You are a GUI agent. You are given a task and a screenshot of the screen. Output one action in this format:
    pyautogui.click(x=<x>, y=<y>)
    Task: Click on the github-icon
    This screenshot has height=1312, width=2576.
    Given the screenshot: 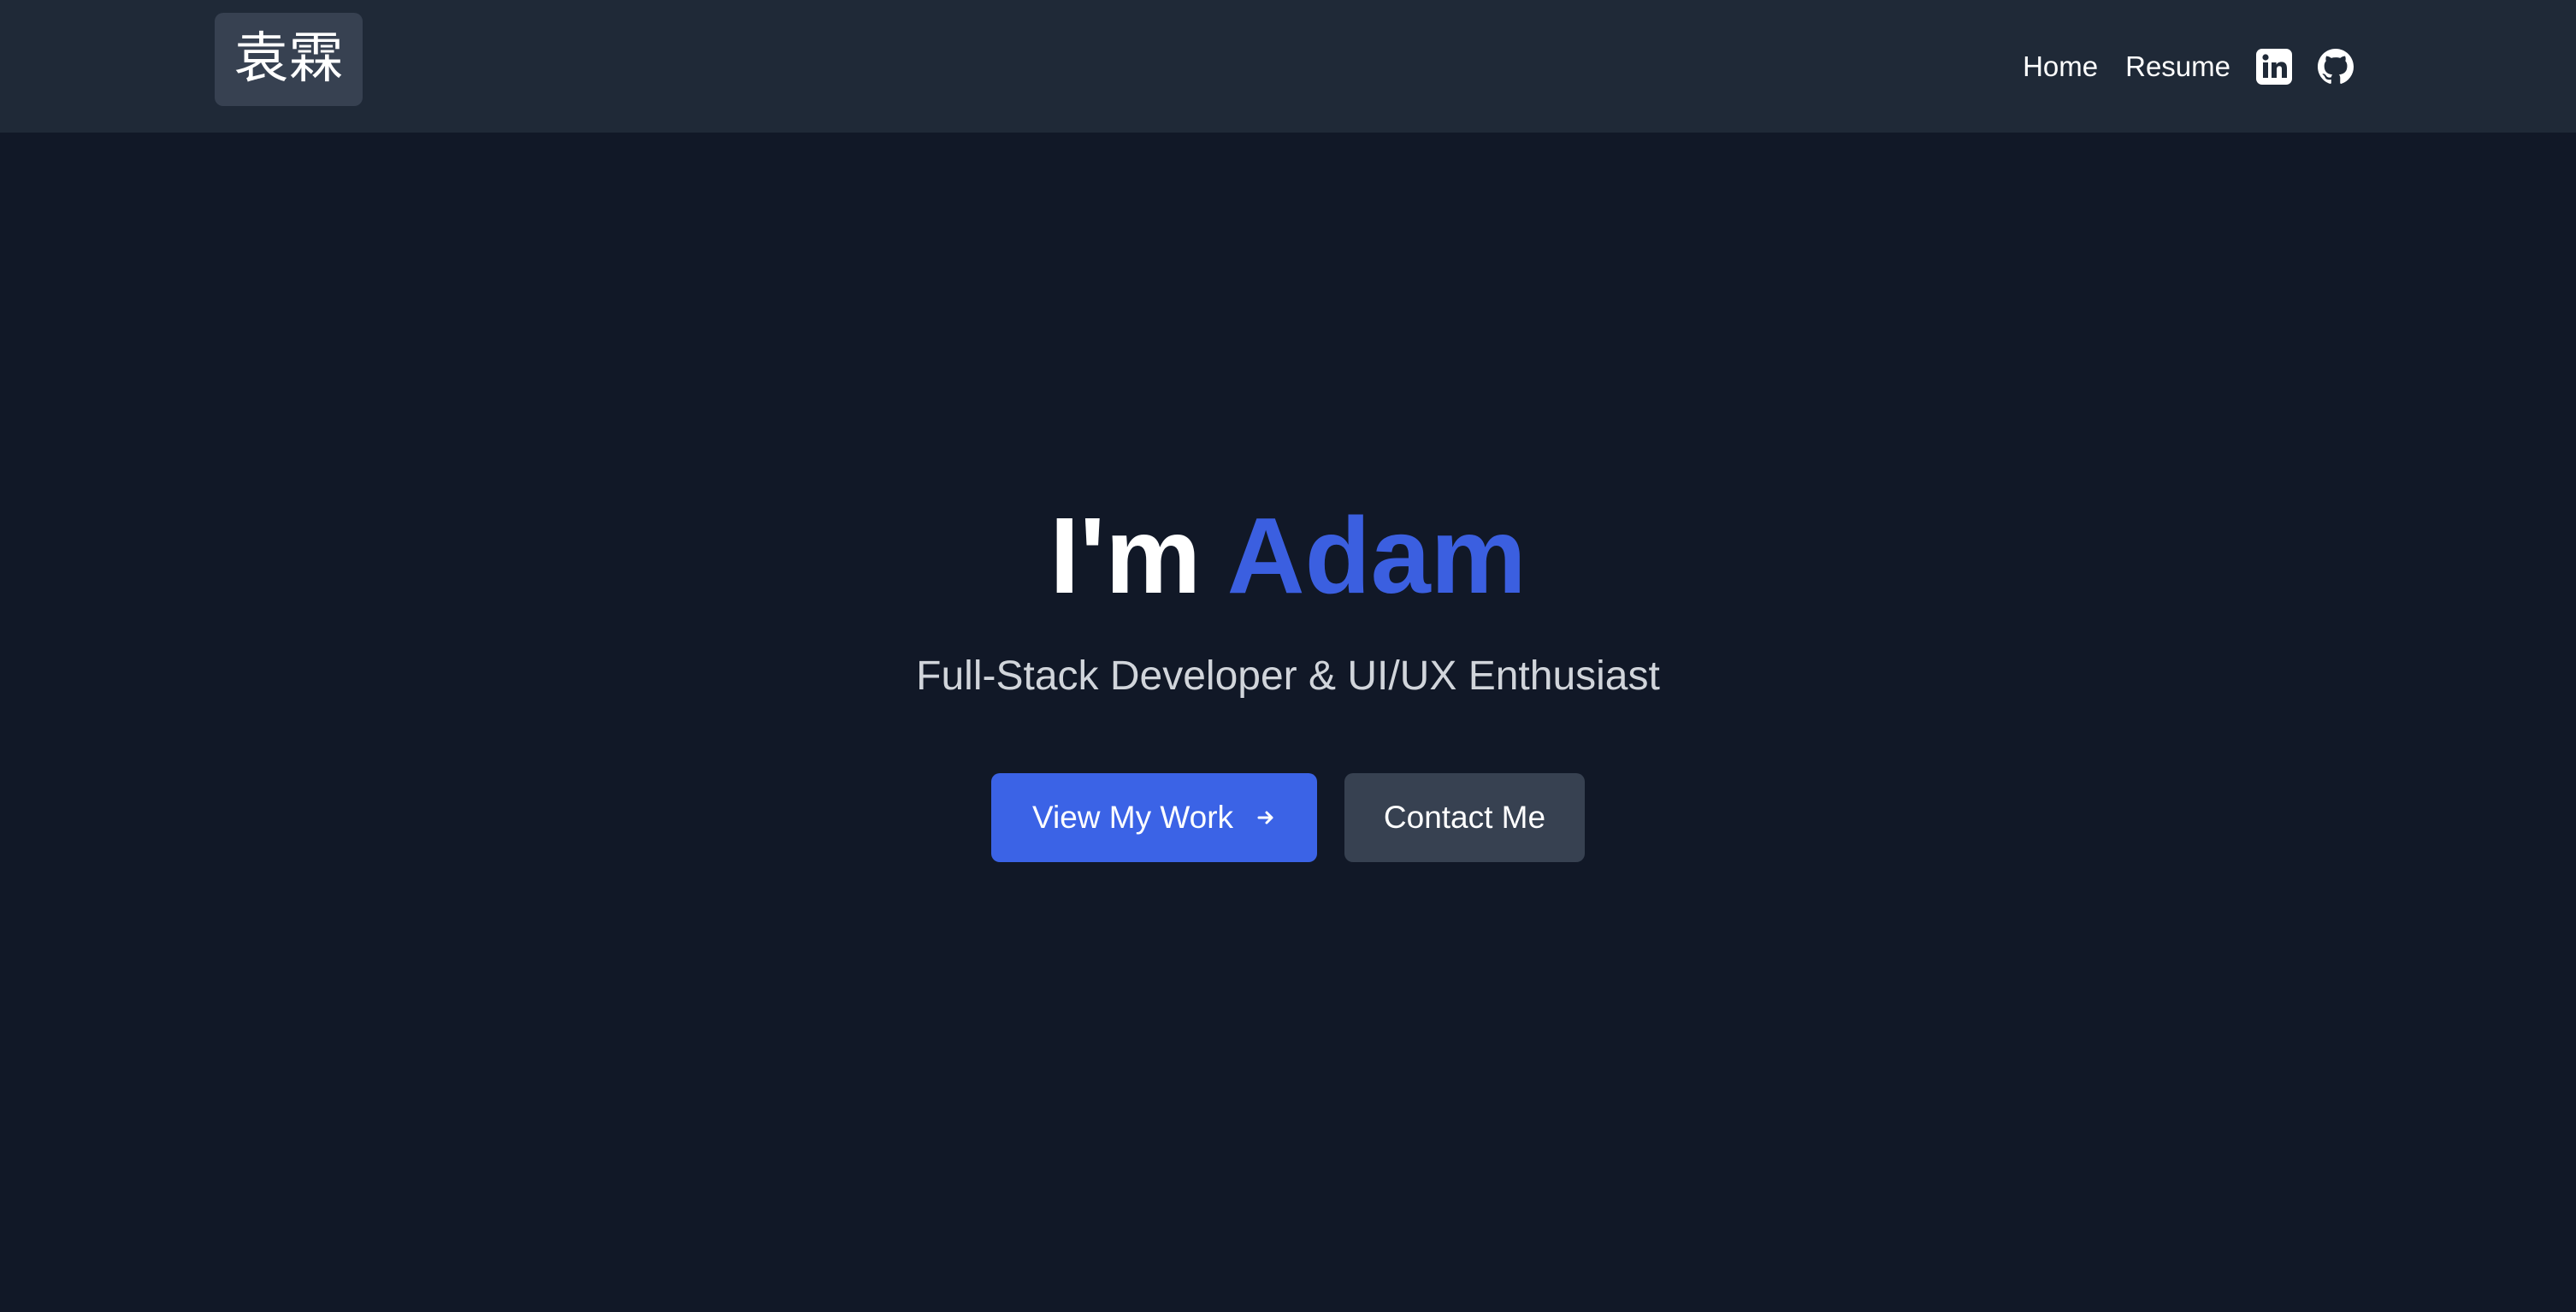 What is the action you would take?
    pyautogui.click(x=2336, y=66)
    